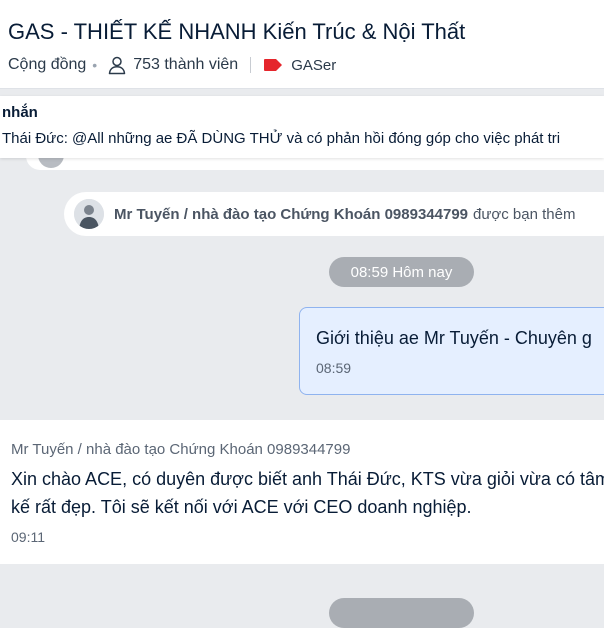 Image resolution: width=604 pixels, height=628 pixels. What do you see at coordinates (273, 65) in the screenshot?
I see `label-tag-icon` at bounding box center [273, 65].